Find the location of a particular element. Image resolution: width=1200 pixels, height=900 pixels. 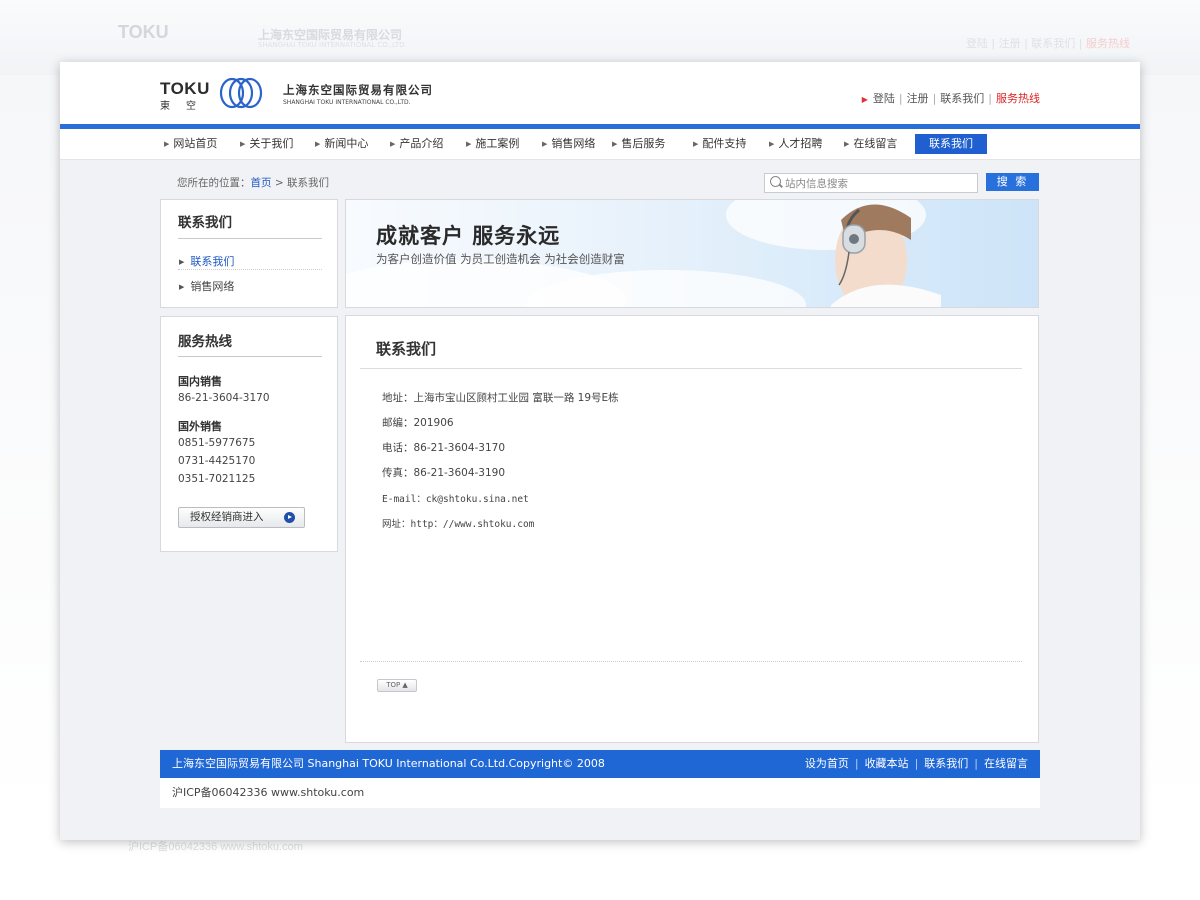

reflection-logo: TOKU is located at coordinates (143, 32).